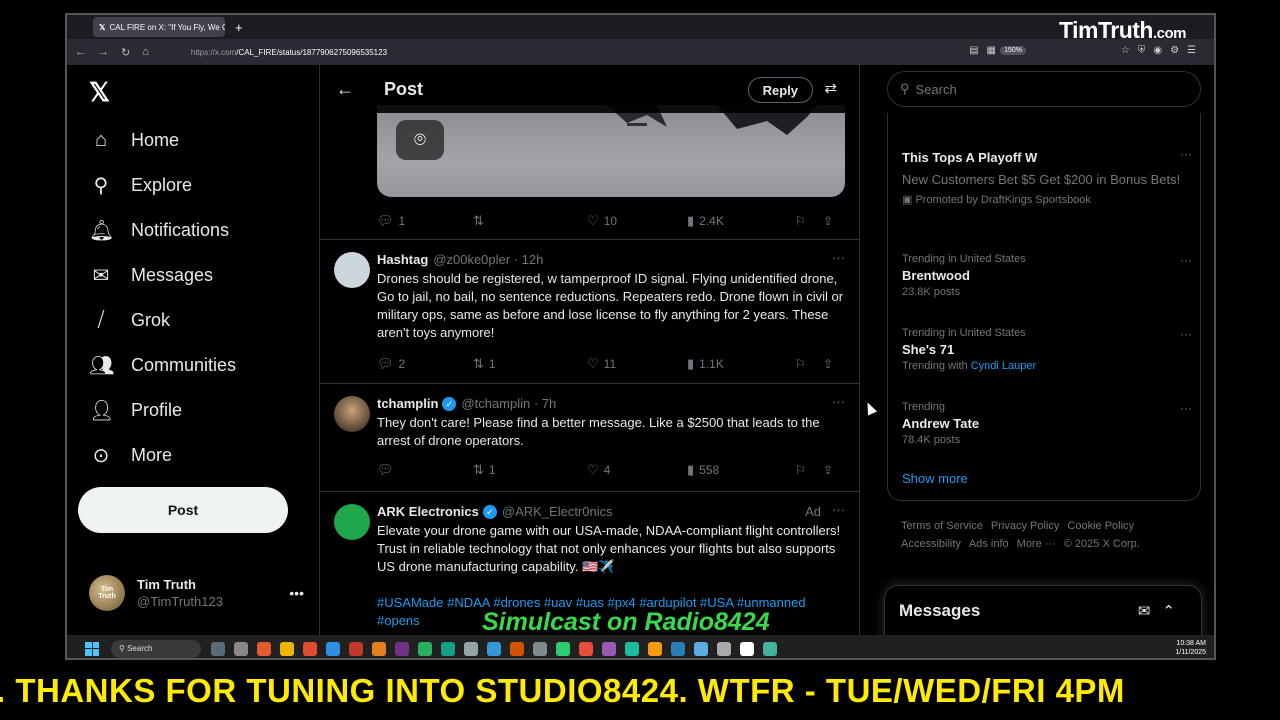  What do you see at coordinates (101, 319) in the screenshot?
I see `grok-icon: ⧸` at bounding box center [101, 319].